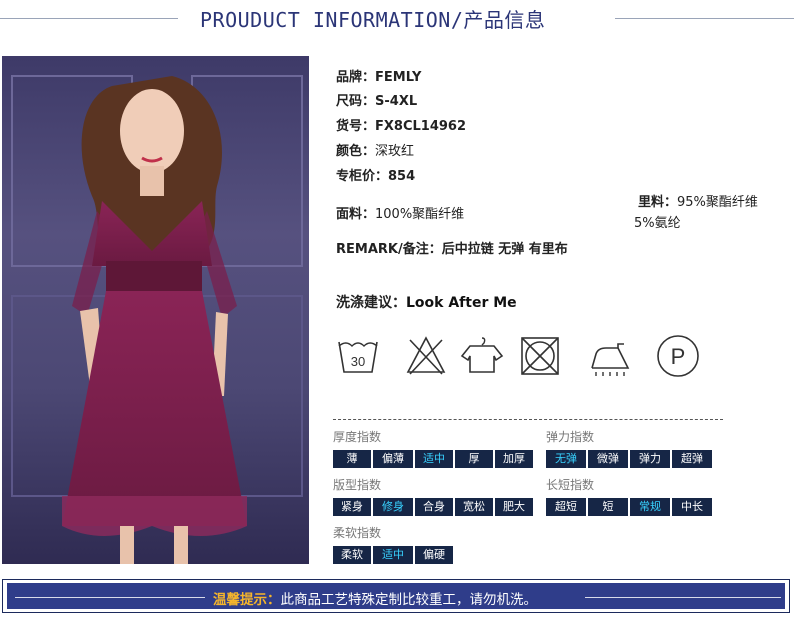 Image resolution: width=794 pixels, height=617 pixels. Describe the element at coordinates (89, 18) in the screenshot. I see `header-divider-left` at that location.